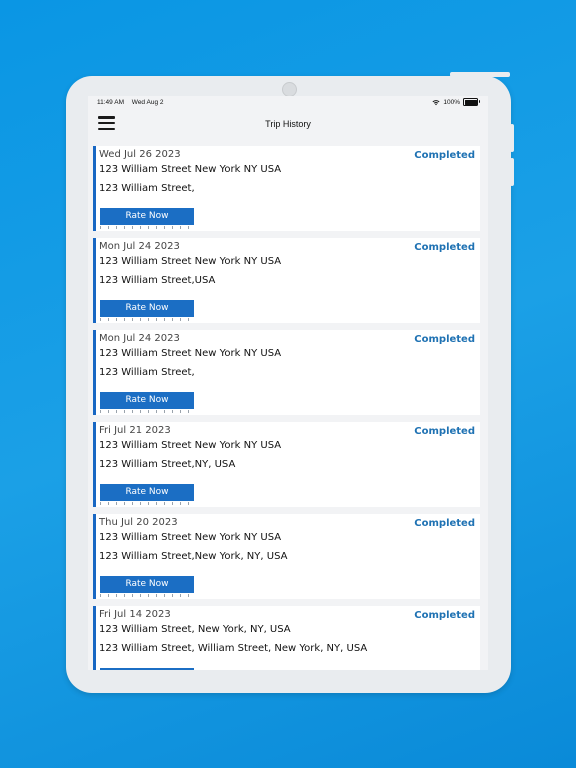 Image resolution: width=576 pixels, height=768 pixels. What do you see at coordinates (167, 464) in the screenshot?
I see `trip-dropoff-address: 123 William Street,NY, USA` at bounding box center [167, 464].